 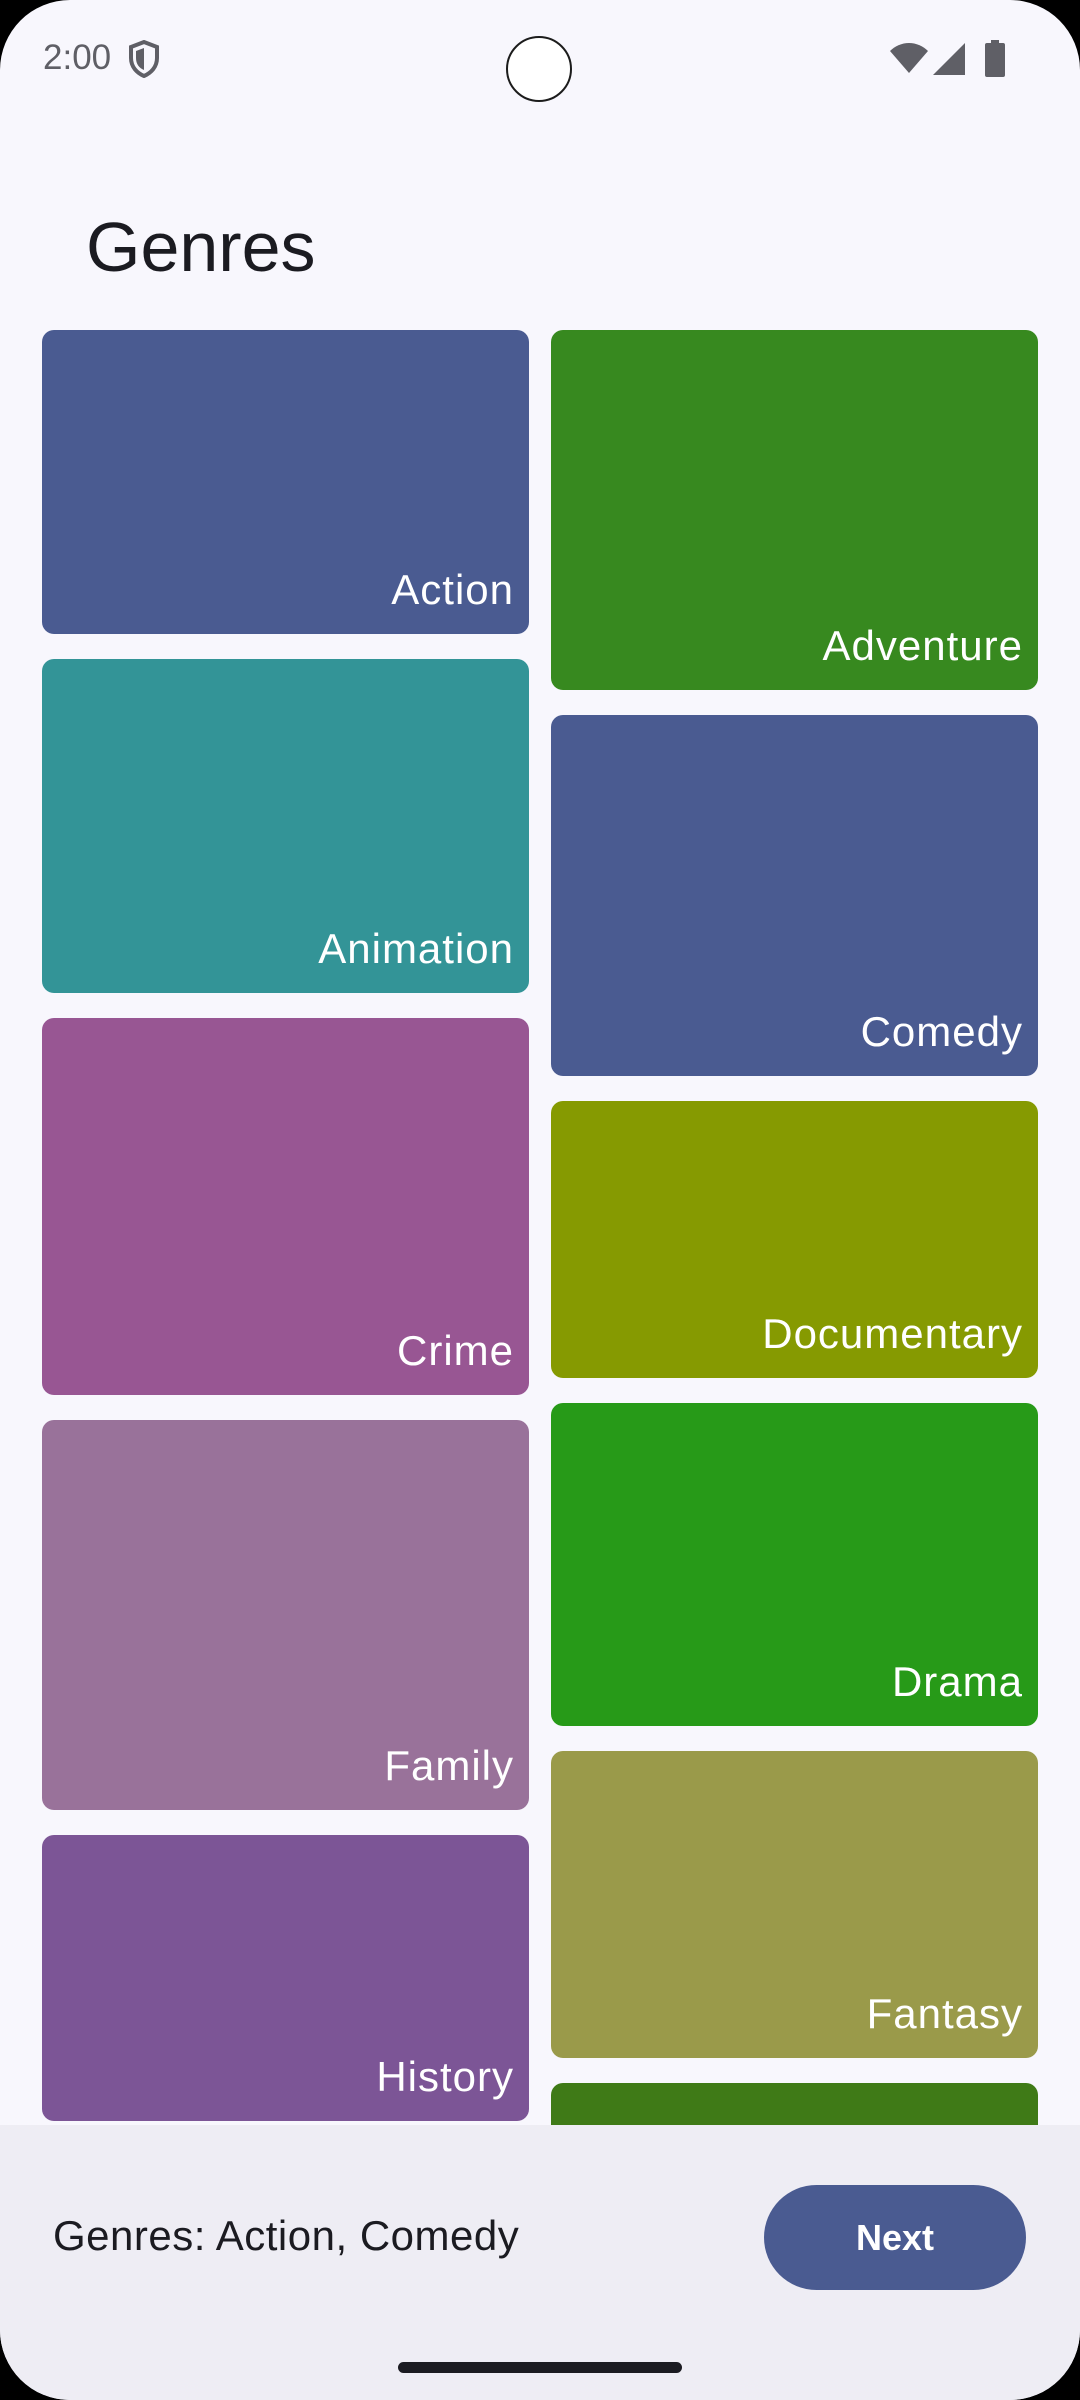 What do you see at coordinates (416, 948) in the screenshot?
I see `genre-tile-label: Animation` at bounding box center [416, 948].